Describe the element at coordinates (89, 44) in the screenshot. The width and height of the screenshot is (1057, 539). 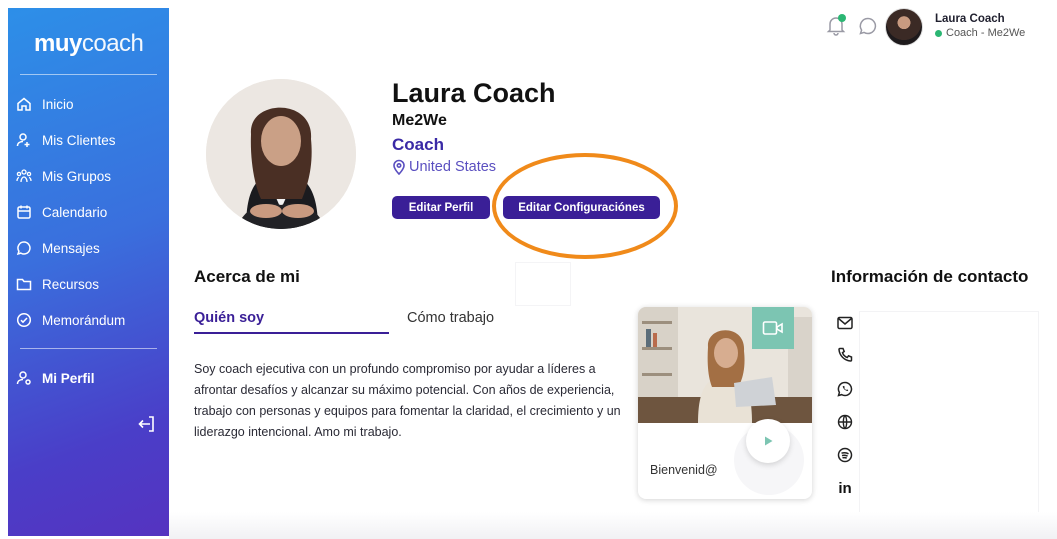
I see `muycoach-logo: muycoach` at that location.